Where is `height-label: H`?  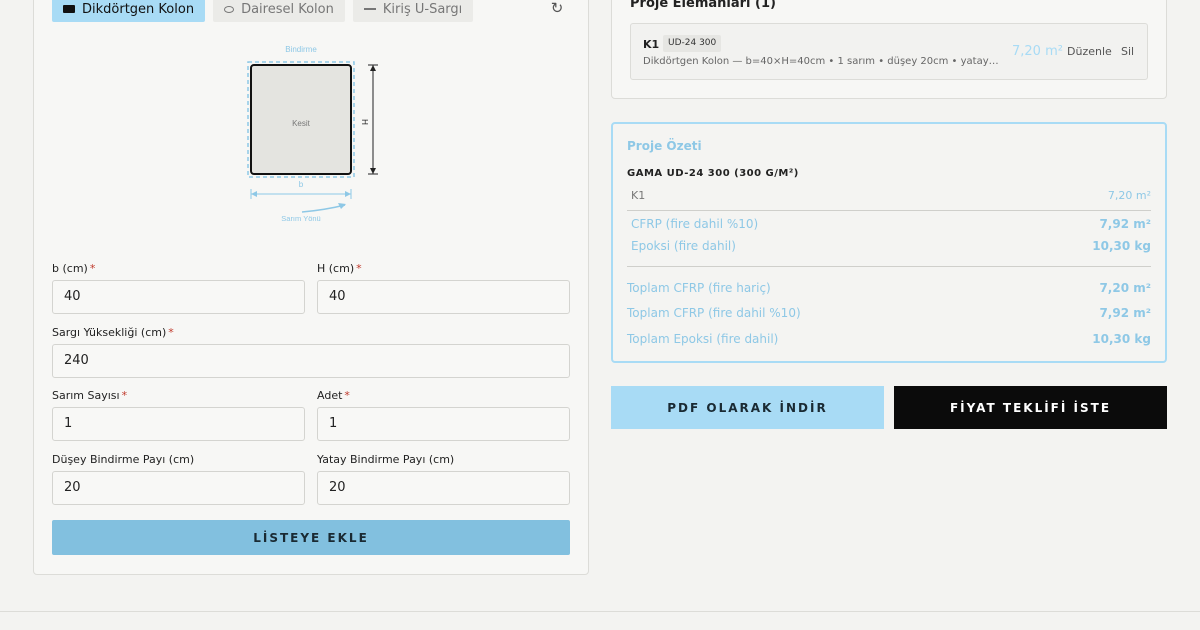 height-label: H is located at coordinates (364, 122).